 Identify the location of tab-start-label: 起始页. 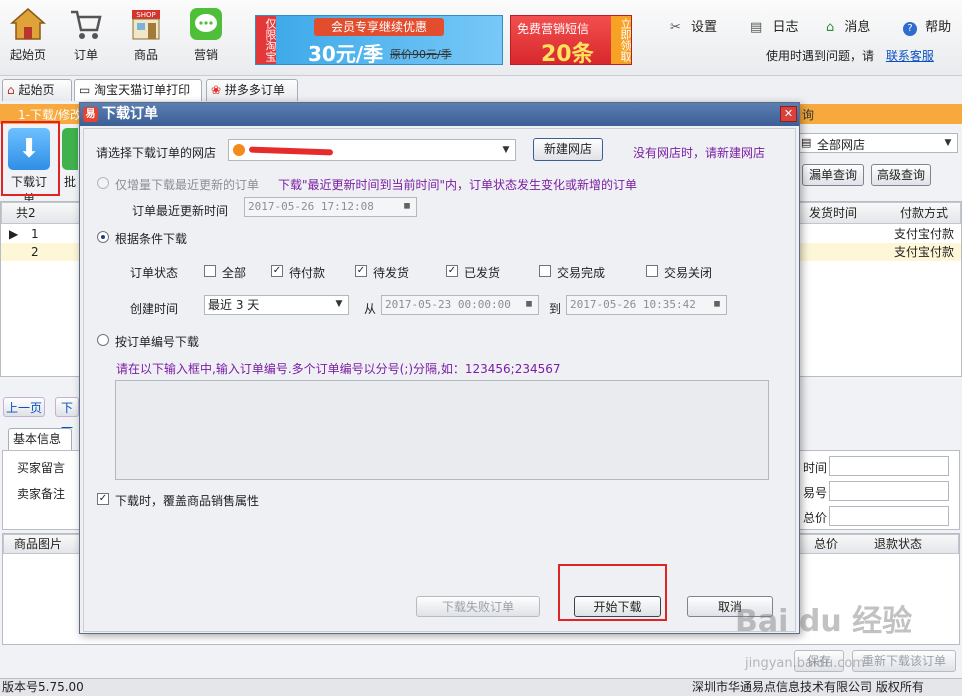
(36, 90).